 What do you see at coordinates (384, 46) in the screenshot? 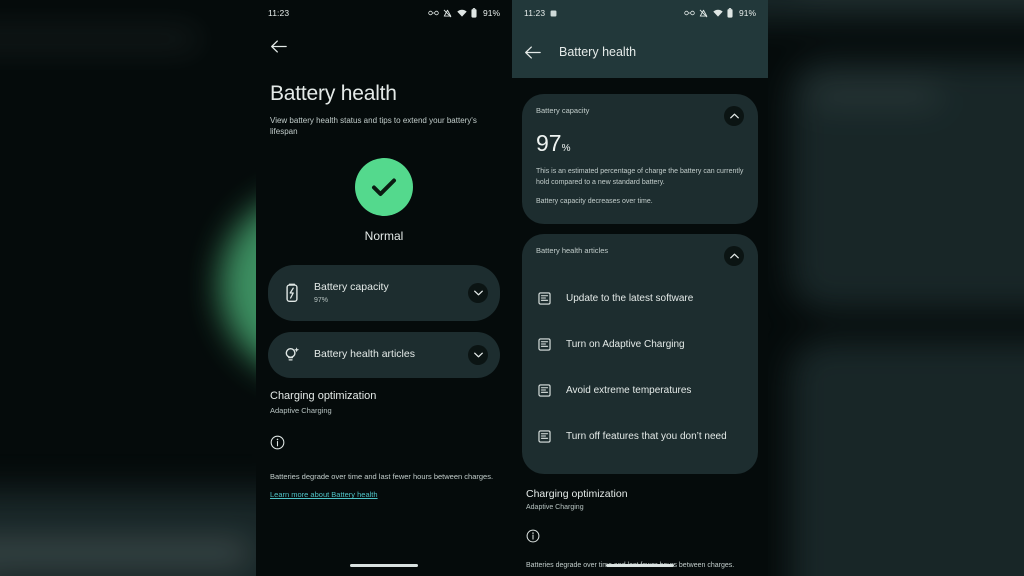
I see `back-button` at bounding box center [384, 46].